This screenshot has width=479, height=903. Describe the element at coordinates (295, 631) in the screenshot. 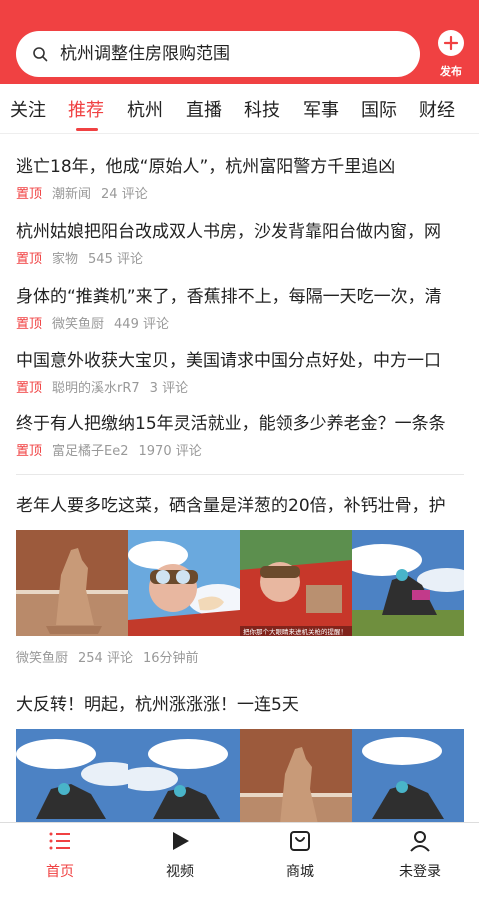

I see `video-caption: 把你那个大眼睛来进机关枪的提醒！` at that location.